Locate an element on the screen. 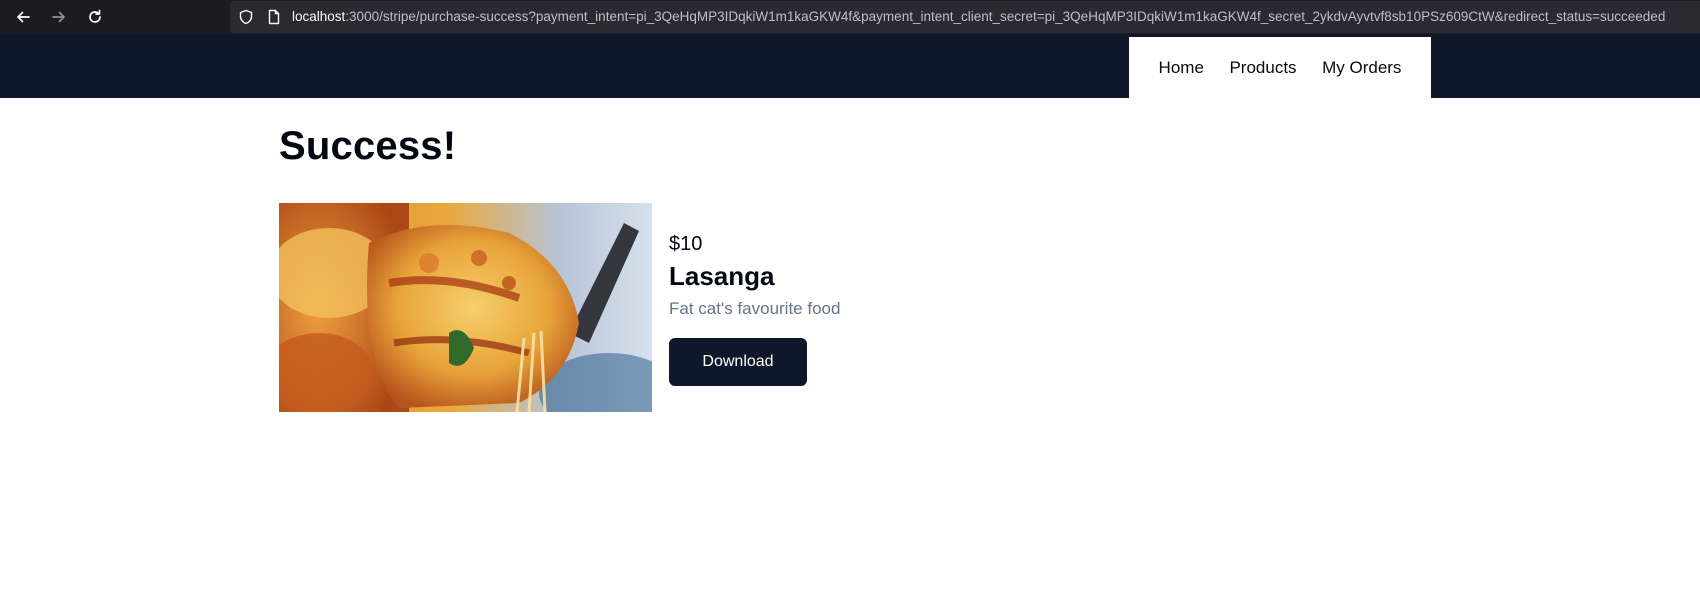 The image size is (1700, 591). site-header is located at coordinates (850, 66).